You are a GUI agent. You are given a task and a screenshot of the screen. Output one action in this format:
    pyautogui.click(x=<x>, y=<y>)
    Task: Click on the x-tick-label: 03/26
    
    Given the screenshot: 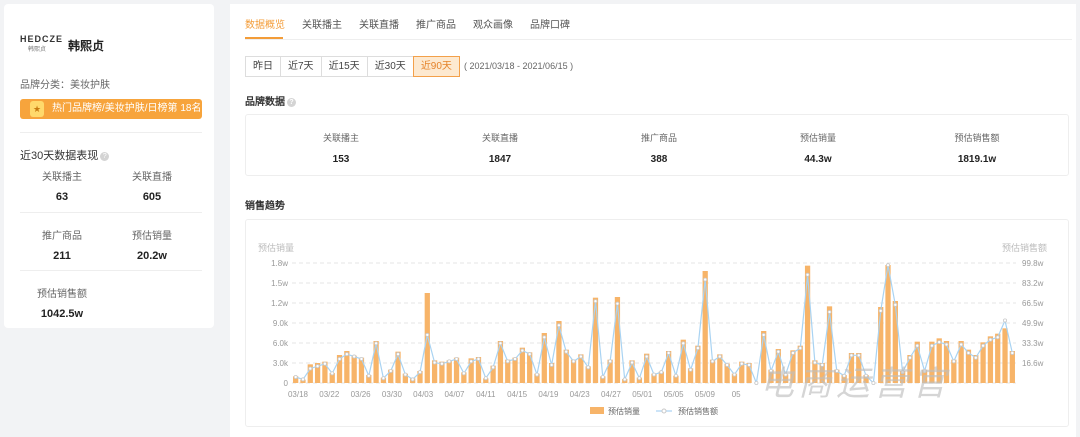 What is the action you would take?
    pyautogui.click(x=361, y=394)
    